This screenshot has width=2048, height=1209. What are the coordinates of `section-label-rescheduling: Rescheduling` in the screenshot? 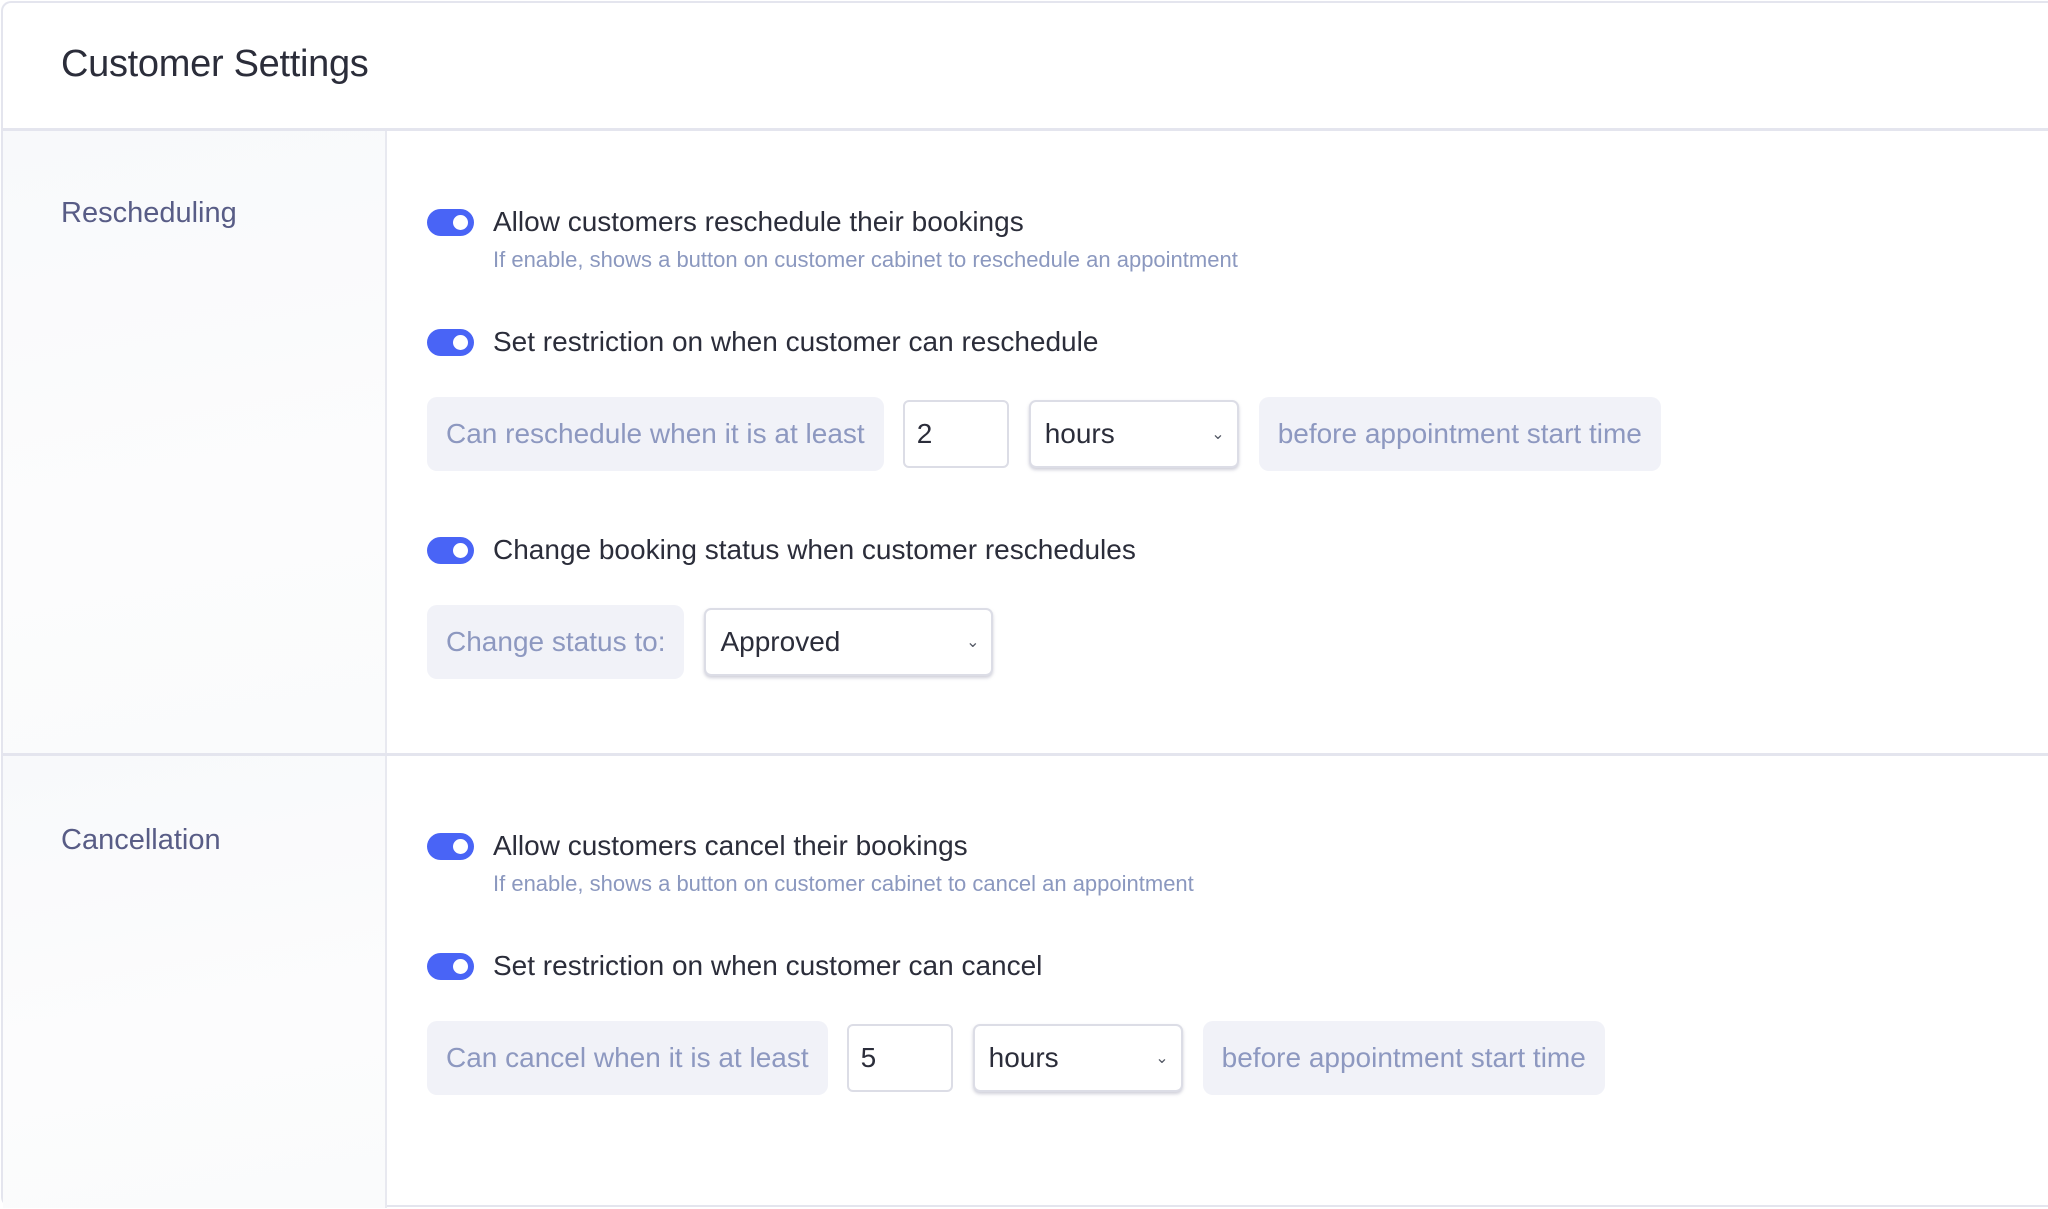 It's located at (149, 213).